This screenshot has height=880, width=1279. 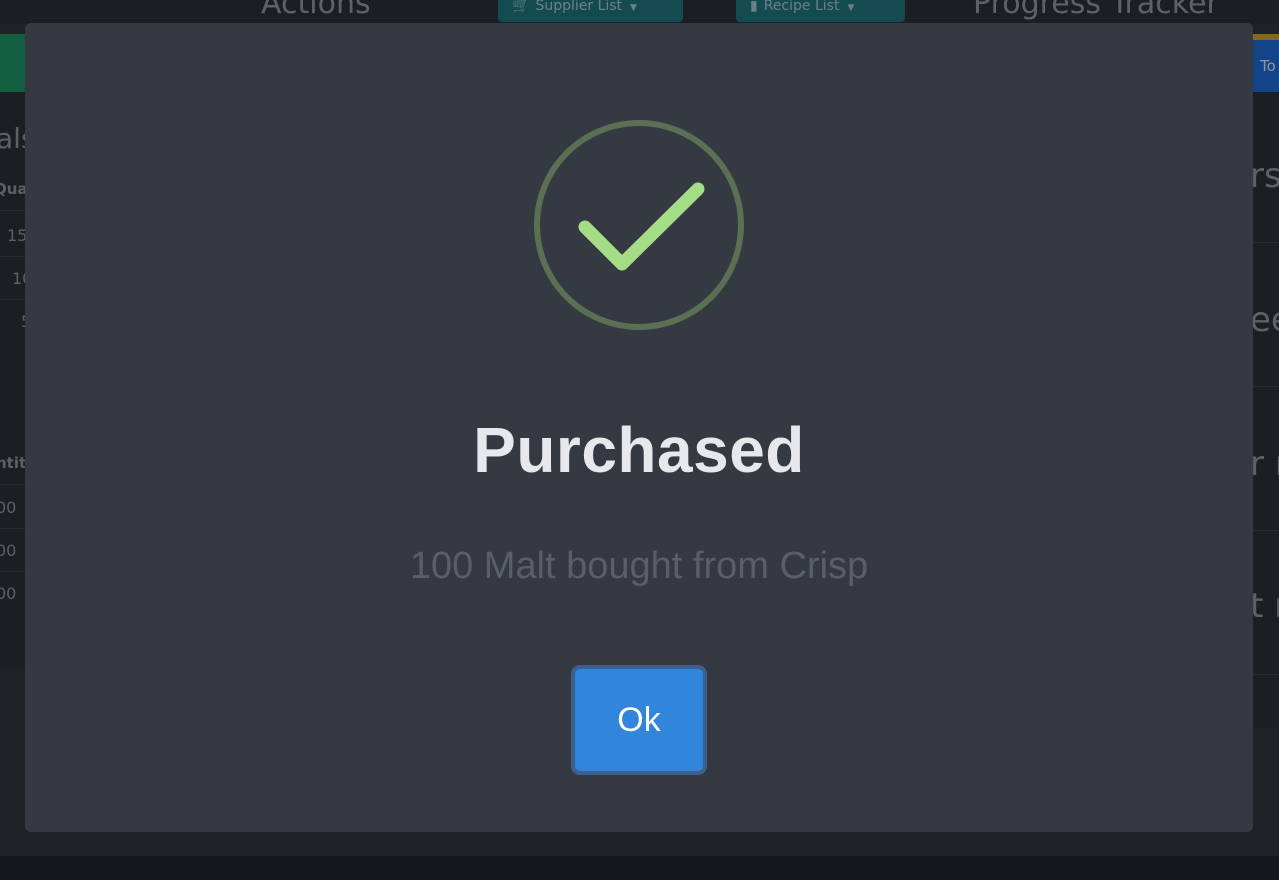 I want to click on checkmark-tick, so click(x=641, y=226).